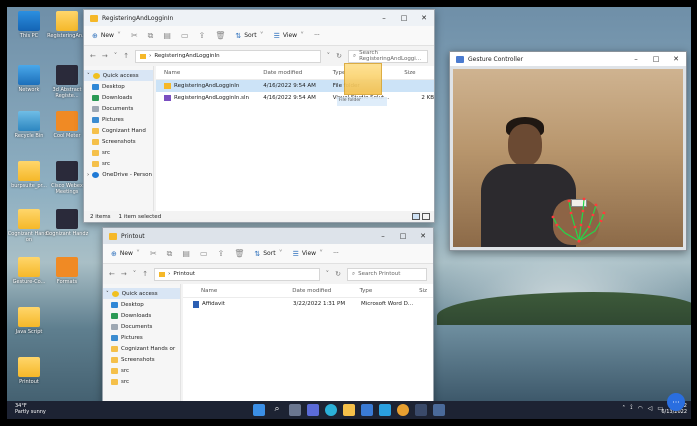  What do you see at coordinates (387, 274) in the screenshot?
I see `search-input: ⌕ Search Printout` at bounding box center [387, 274].